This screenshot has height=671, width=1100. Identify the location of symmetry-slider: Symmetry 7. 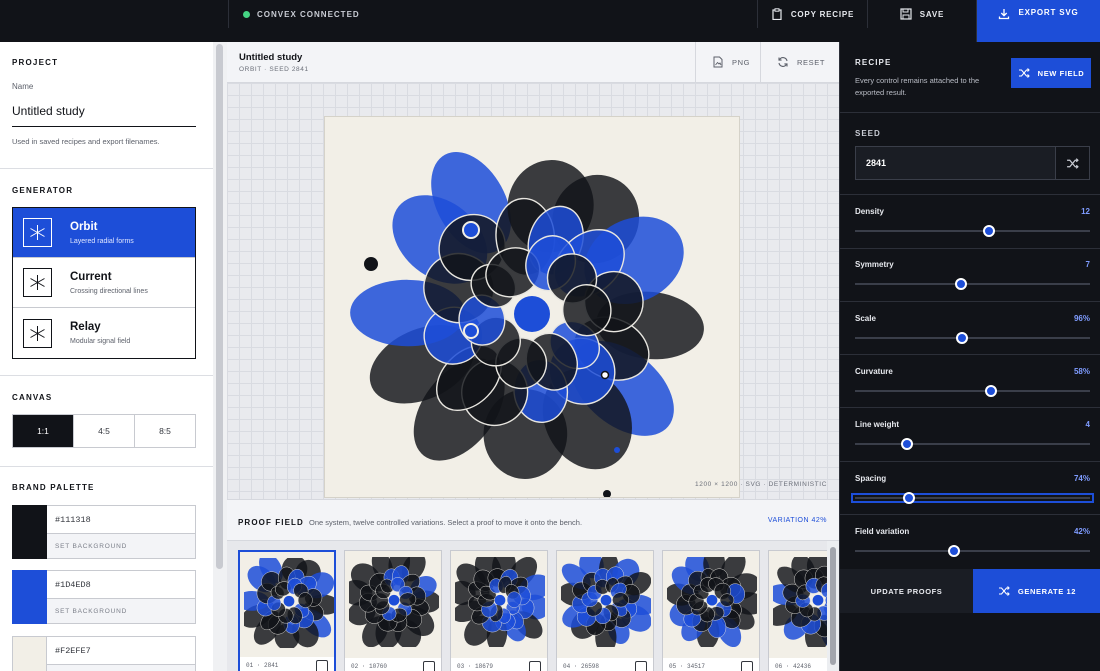
(972, 286).